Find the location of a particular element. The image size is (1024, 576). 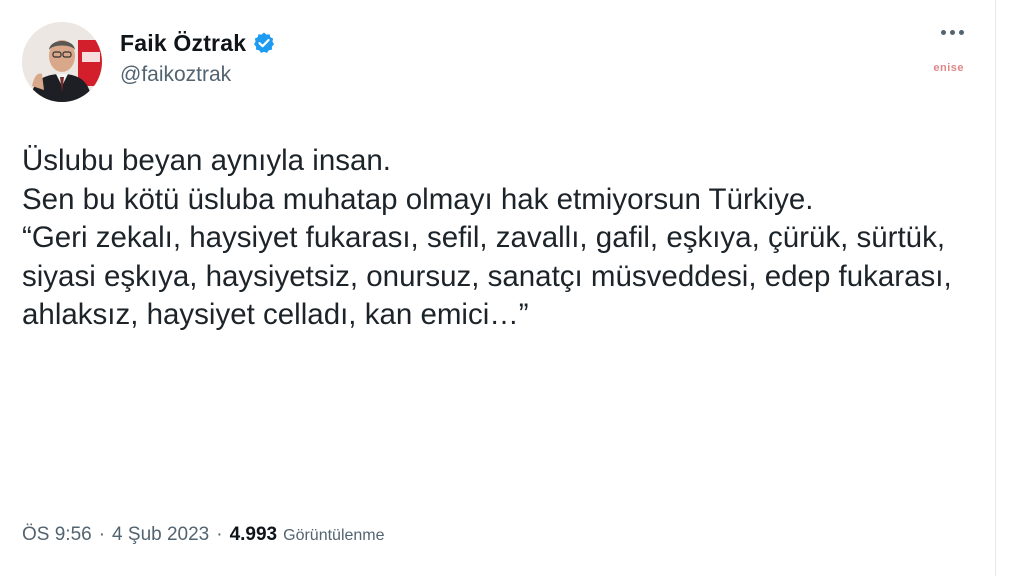

more-options-icon is located at coordinates (952, 32).